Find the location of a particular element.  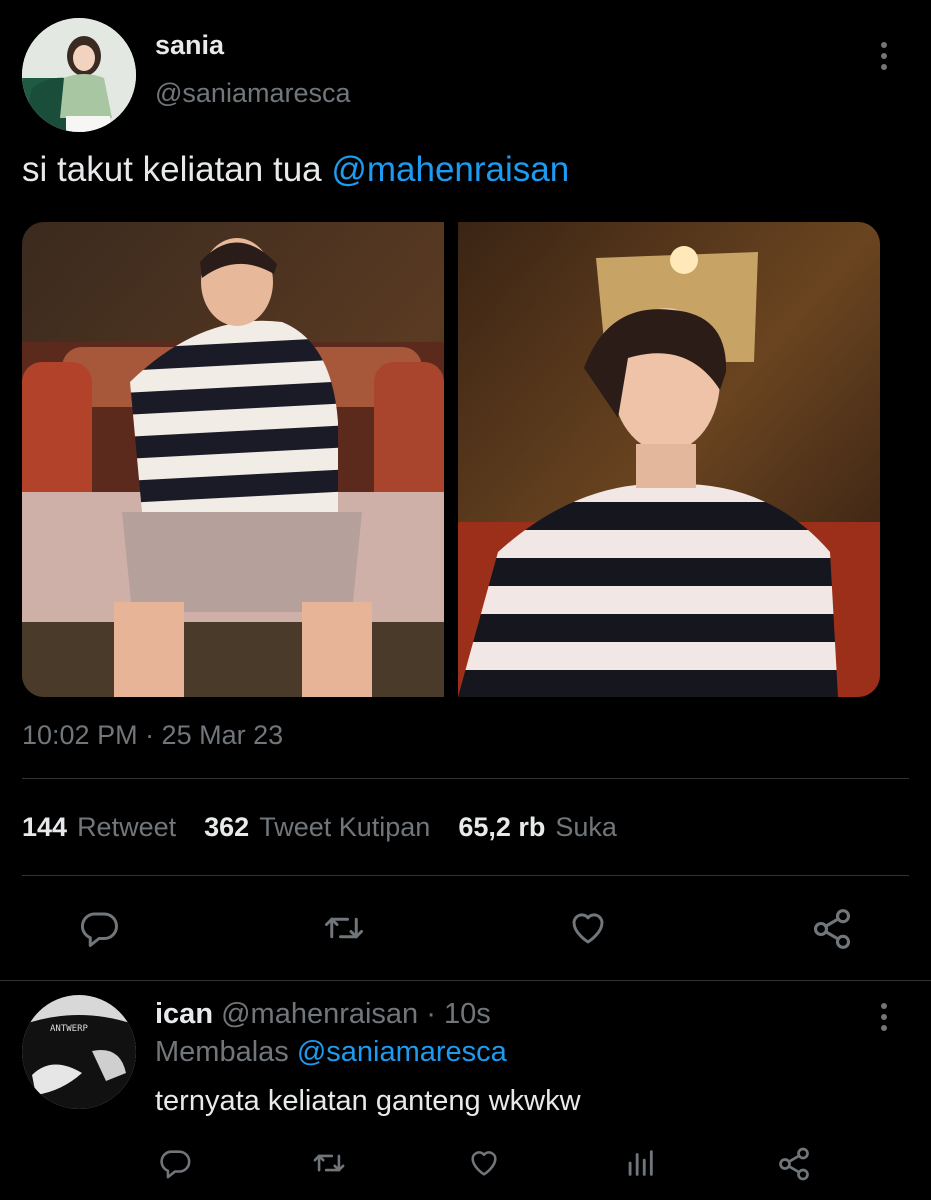

stat-count: 362 is located at coordinates (227, 827).